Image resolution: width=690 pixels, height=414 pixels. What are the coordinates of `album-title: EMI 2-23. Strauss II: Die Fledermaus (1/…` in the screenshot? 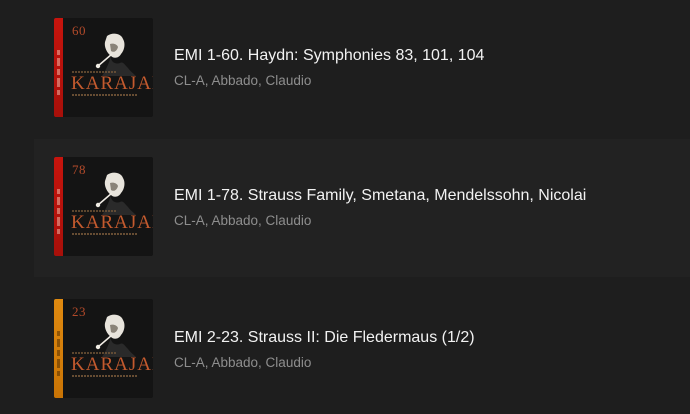 It's located at (324, 338).